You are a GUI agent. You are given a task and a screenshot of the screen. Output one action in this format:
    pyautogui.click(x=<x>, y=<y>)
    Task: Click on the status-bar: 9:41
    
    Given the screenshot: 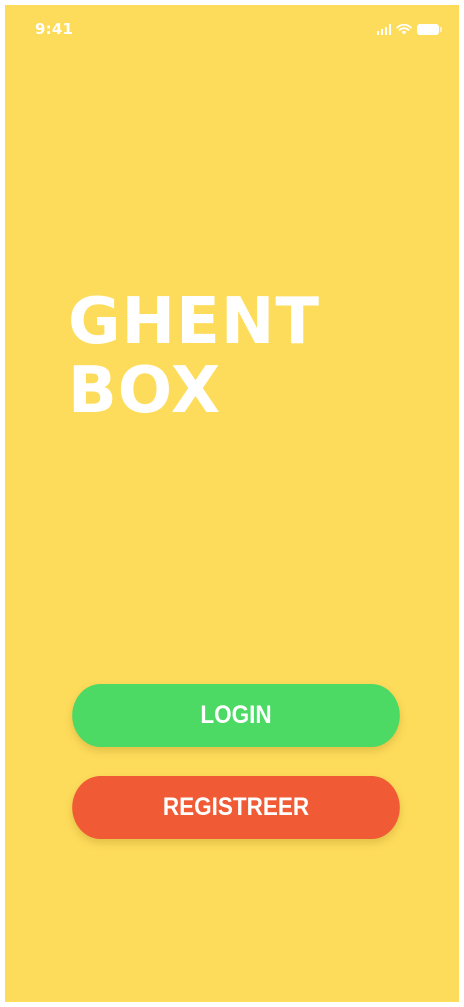 What is the action you would take?
    pyautogui.click(x=232, y=27)
    